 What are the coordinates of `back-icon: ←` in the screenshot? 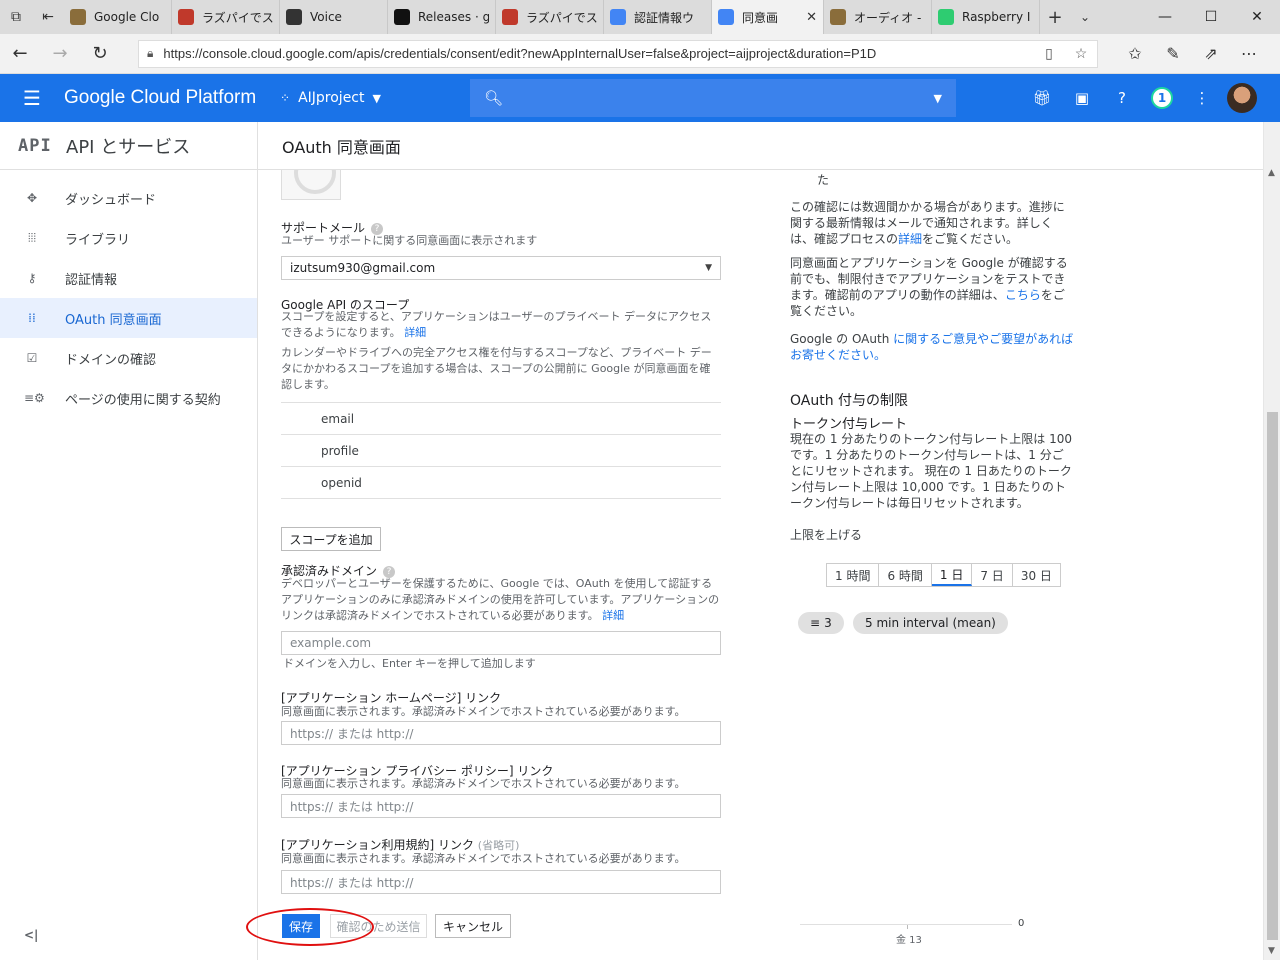 It's located at (20, 54).